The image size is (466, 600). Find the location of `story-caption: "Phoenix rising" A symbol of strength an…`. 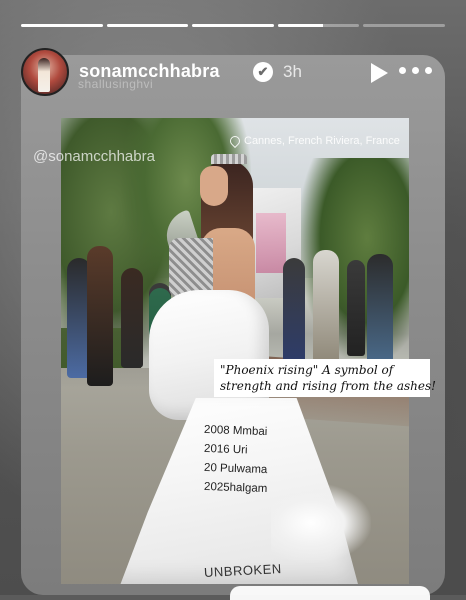

story-caption: "Phoenix rising" A symbol of strength an… is located at coordinates (325, 378).